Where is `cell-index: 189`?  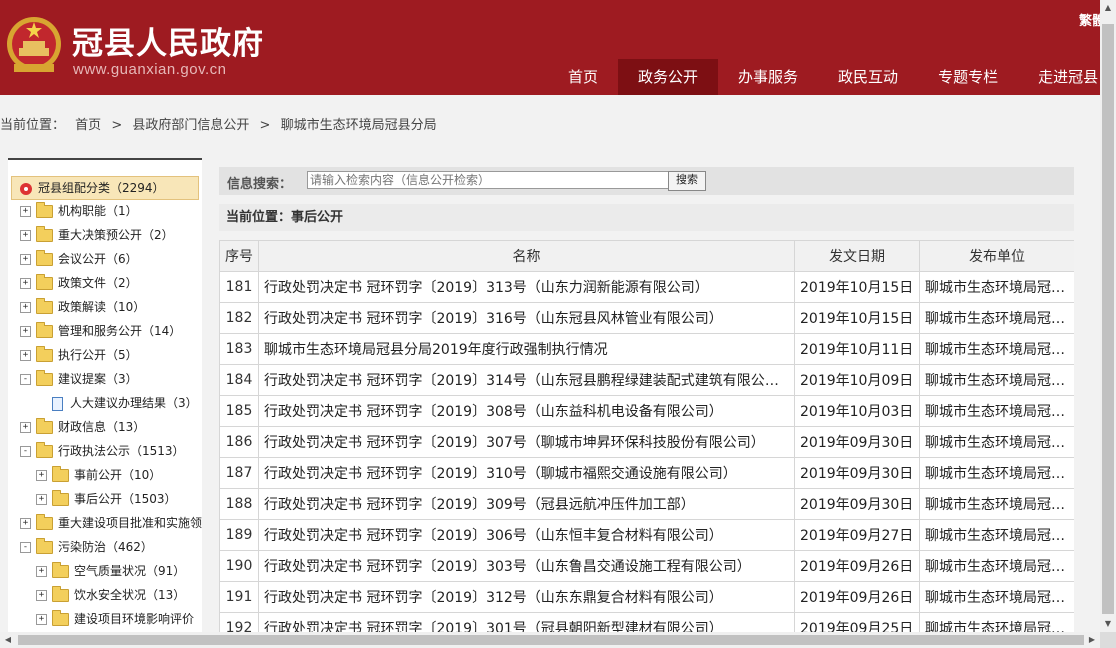 cell-index: 189 is located at coordinates (239, 535).